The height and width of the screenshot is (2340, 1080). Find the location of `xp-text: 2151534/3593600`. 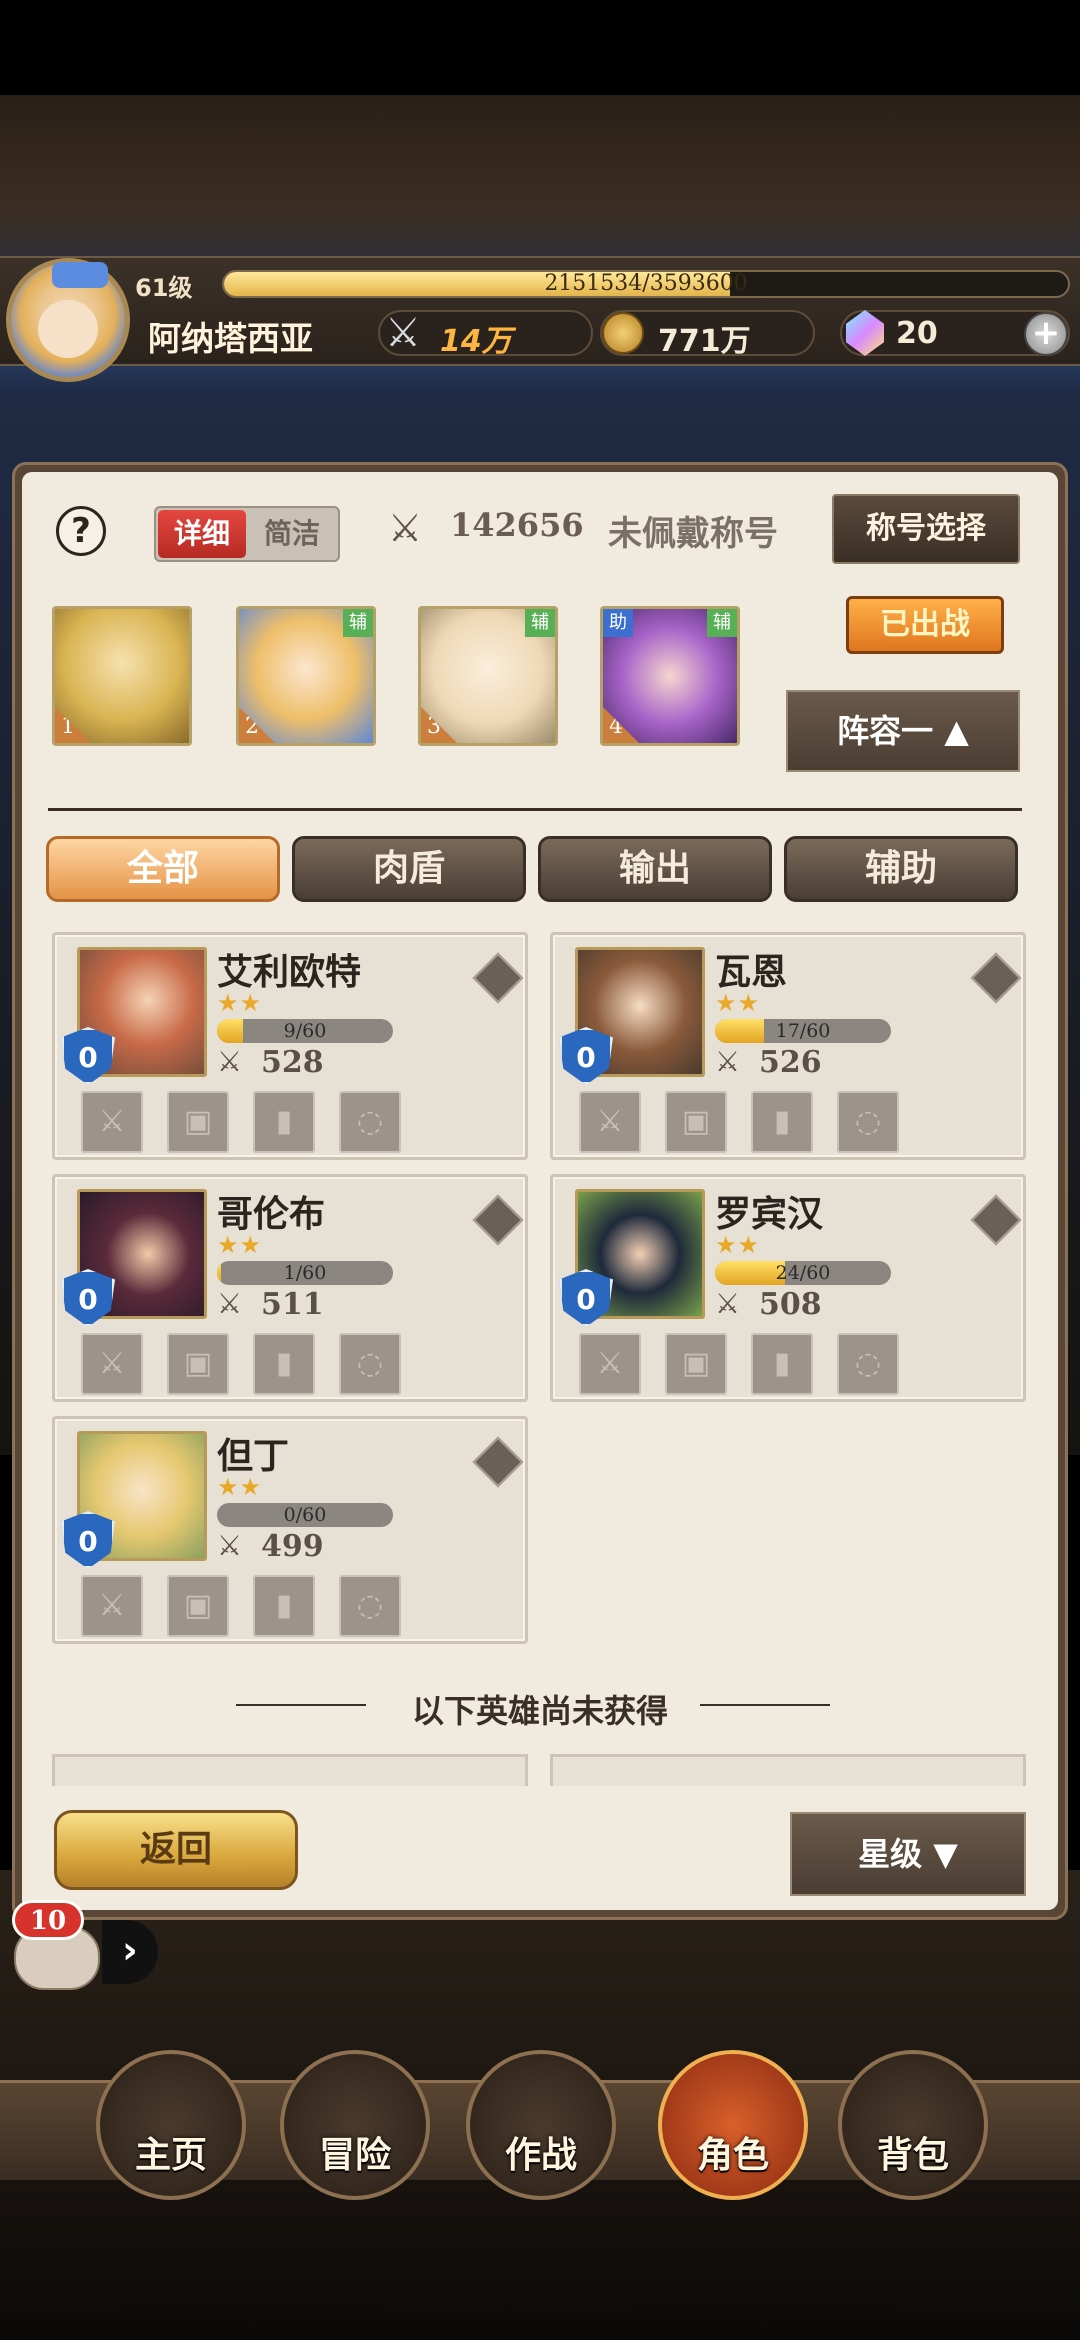

xp-text: 2151534/3593600 is located at coordinates (646, 283).